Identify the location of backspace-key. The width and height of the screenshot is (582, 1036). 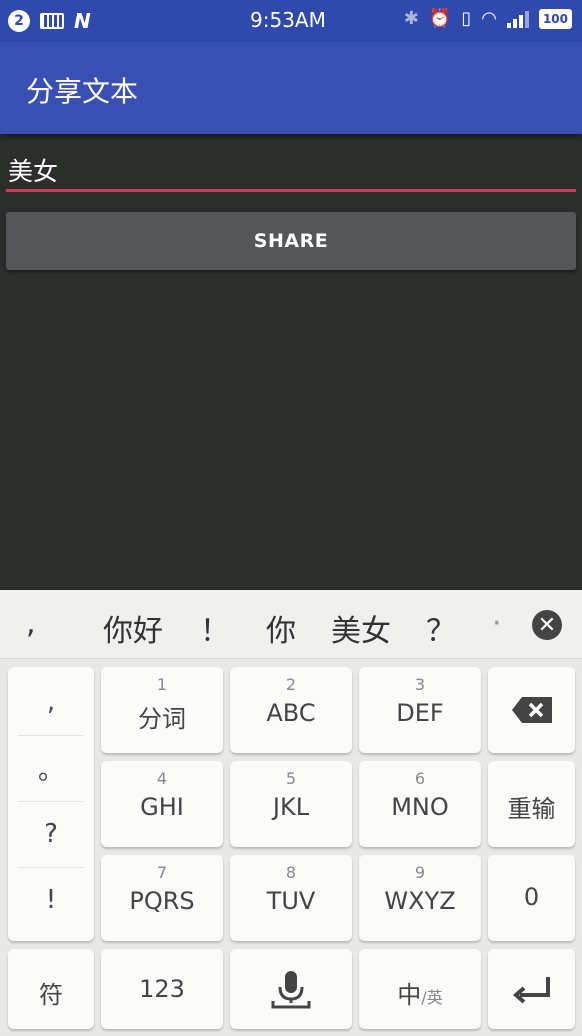
(531, 710).